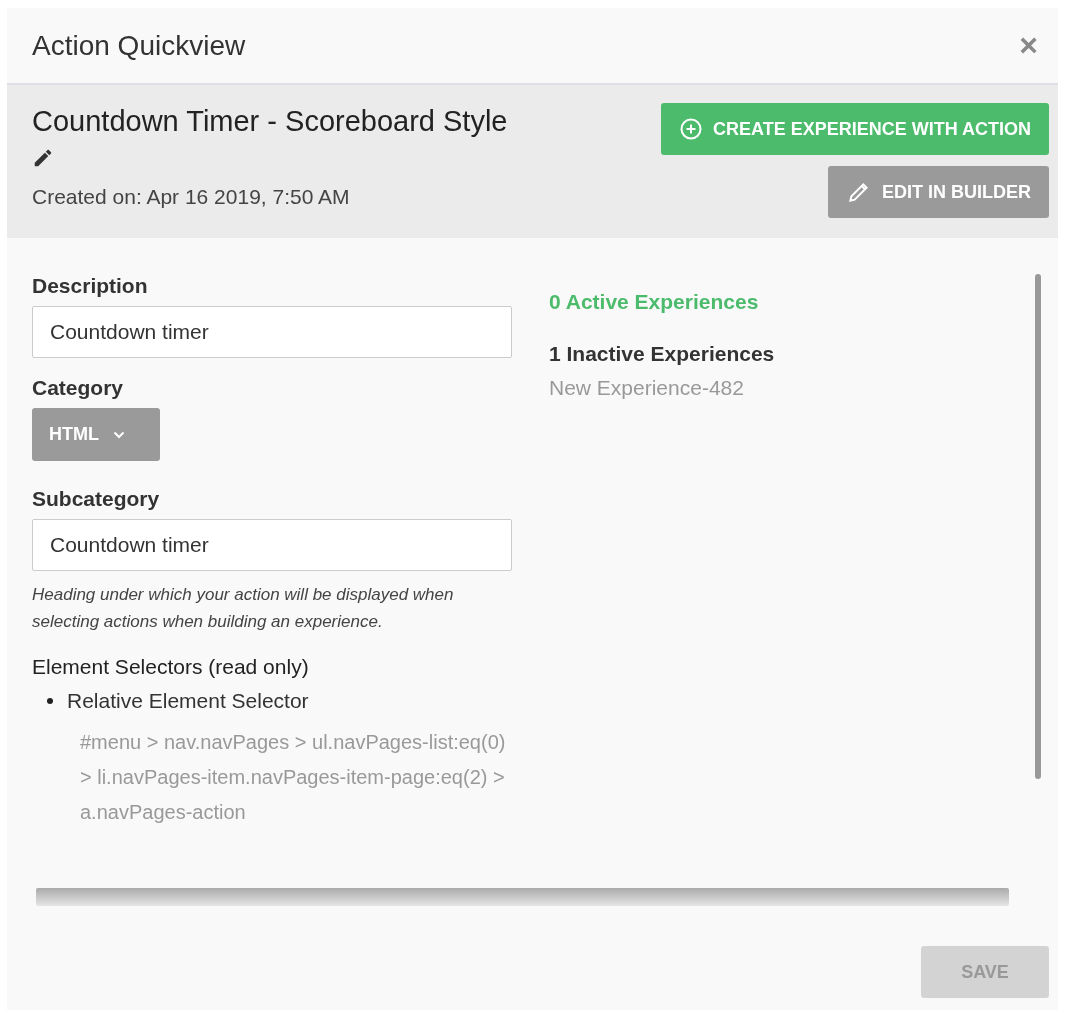  I want to click on edit-in-builder-button: EDIT IN BUILDER, so click(938, 192).